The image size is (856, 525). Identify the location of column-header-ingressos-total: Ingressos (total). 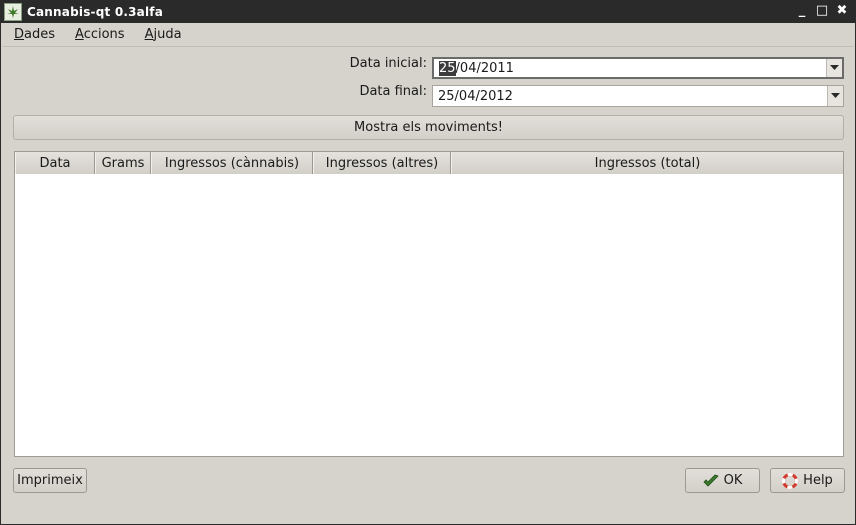
(647, 163).